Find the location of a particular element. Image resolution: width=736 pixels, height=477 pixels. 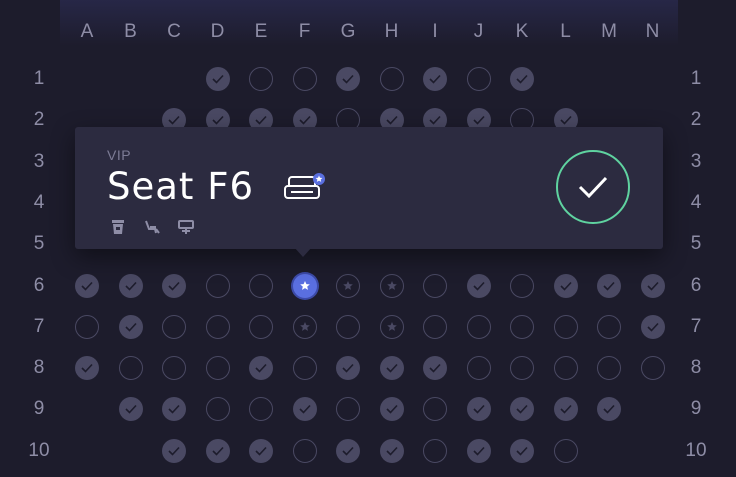

seat-j7 is located at coordinates (478, 326).